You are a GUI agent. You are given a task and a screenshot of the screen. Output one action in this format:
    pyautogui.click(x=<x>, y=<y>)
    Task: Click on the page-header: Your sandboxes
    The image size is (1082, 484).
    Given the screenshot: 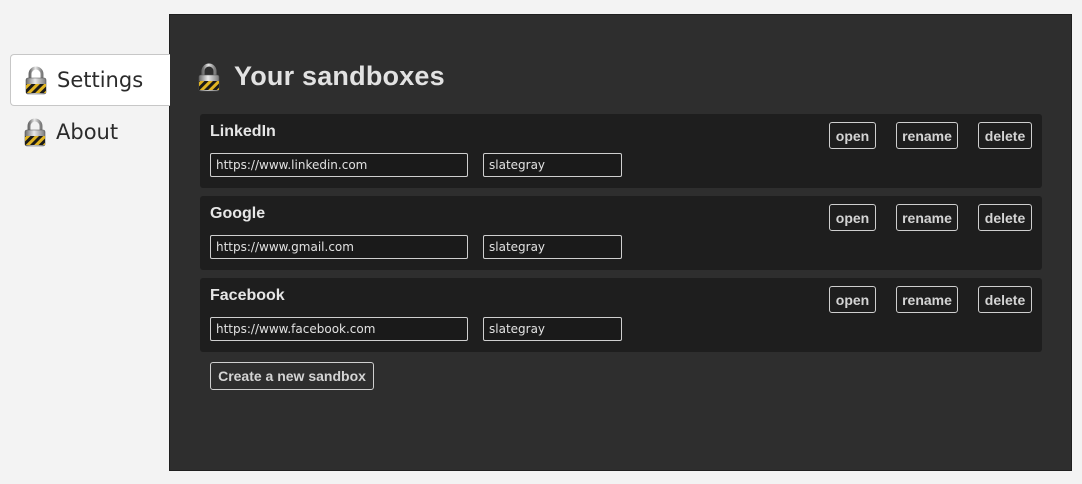 What is the action you would take?
    pyautogui.click(x=321, y=76)
    